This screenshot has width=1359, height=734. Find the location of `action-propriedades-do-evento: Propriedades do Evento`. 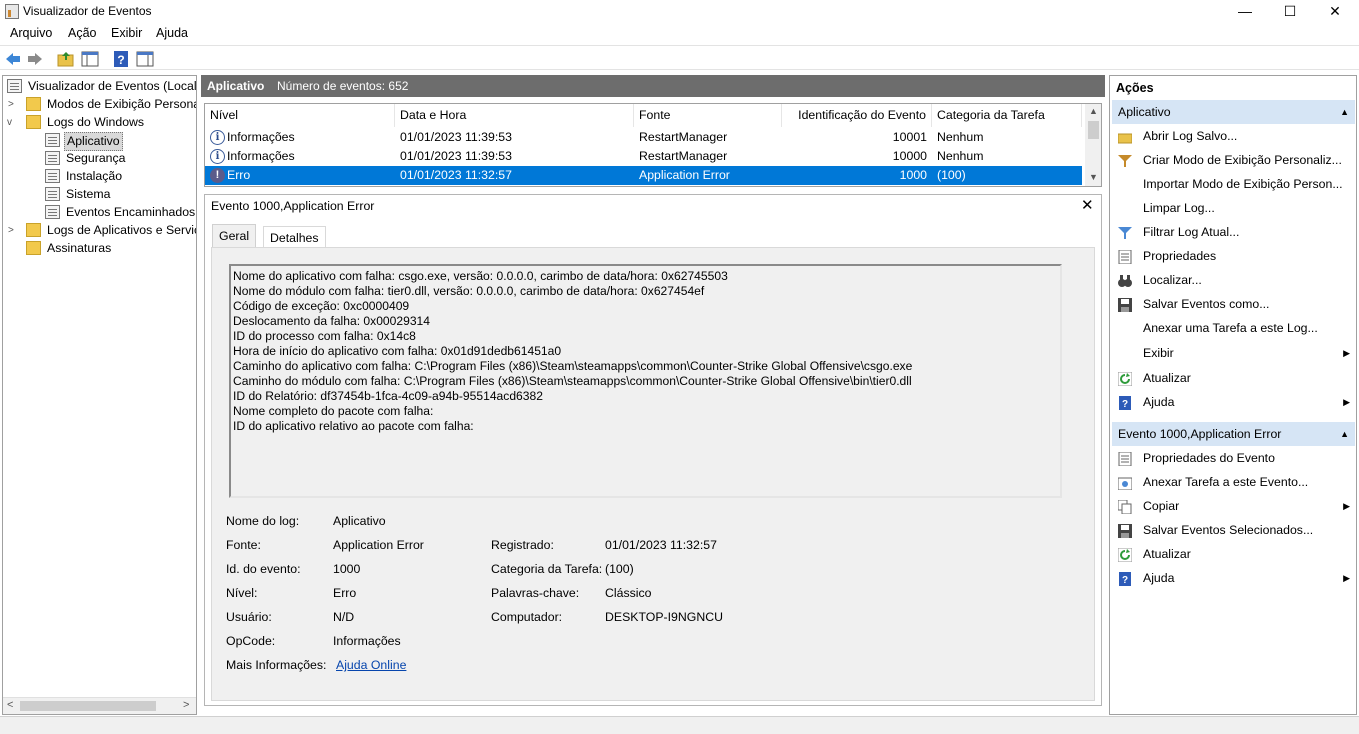

action-propriedades-do-evento: Propriedades do Evento is located at coordinates (1233, 459).